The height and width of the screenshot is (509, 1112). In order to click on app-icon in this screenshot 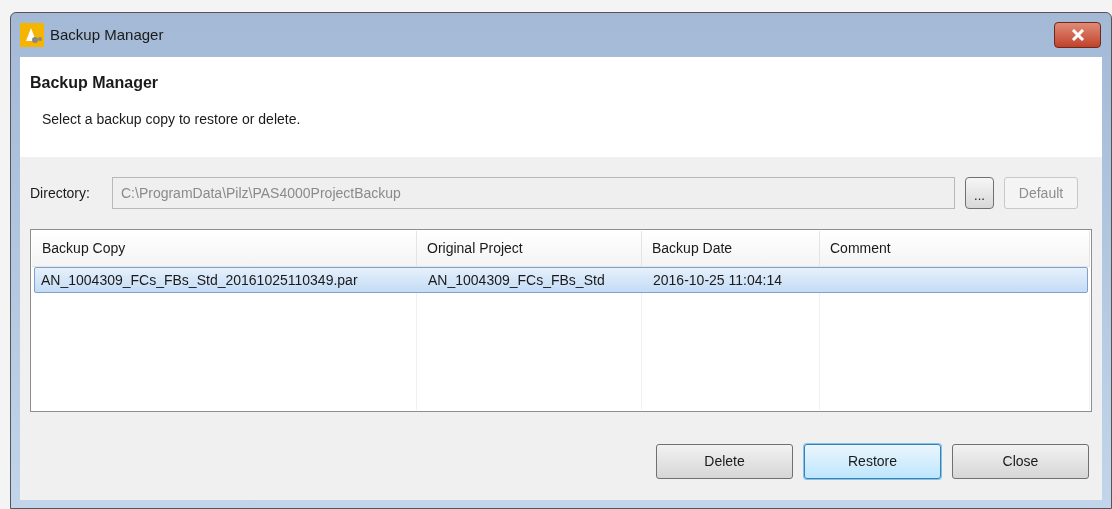, I will do `click(32, 35)`.